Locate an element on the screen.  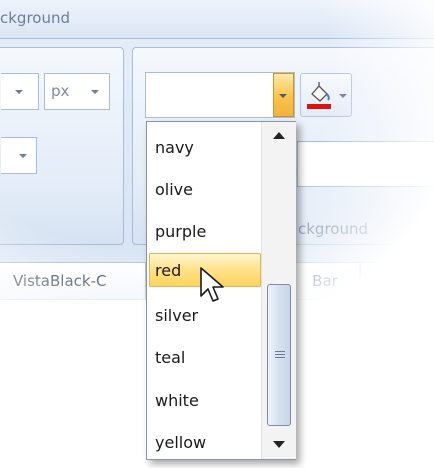
window-title: ckground is located at coordinates (35, 18).